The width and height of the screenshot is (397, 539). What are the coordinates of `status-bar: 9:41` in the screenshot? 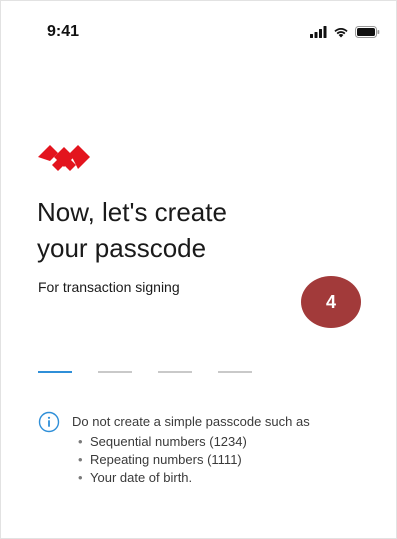 It's located at (199, 31).